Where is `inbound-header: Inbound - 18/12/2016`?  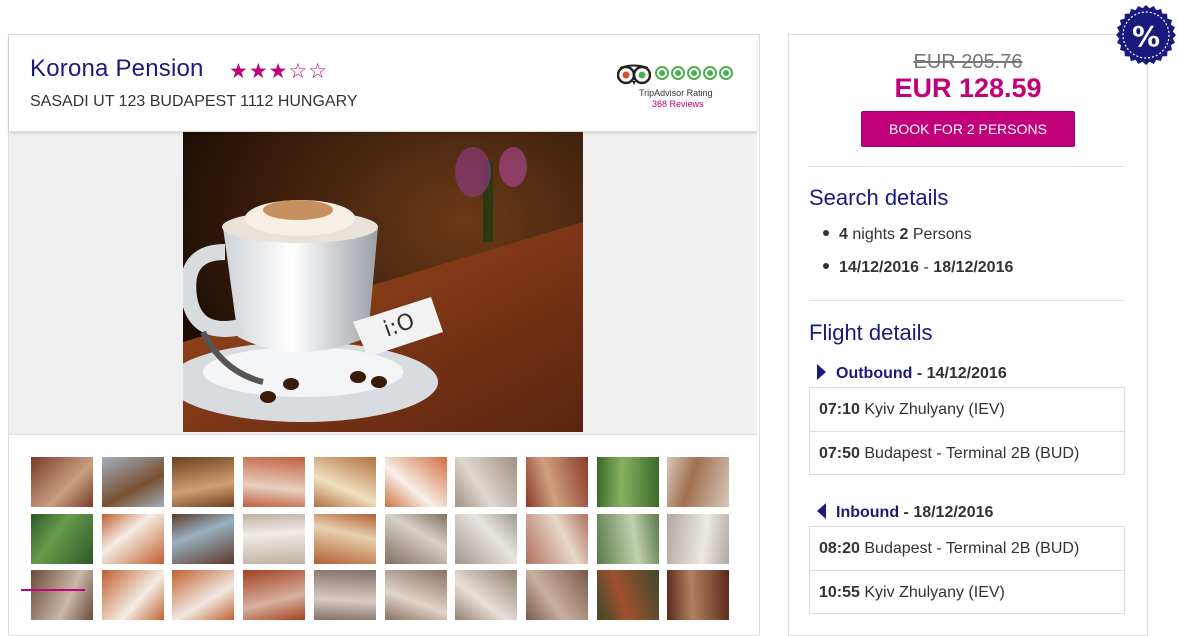
inbound-header: Inbound - 18/12/2016 is located at coordinates (905, 512).